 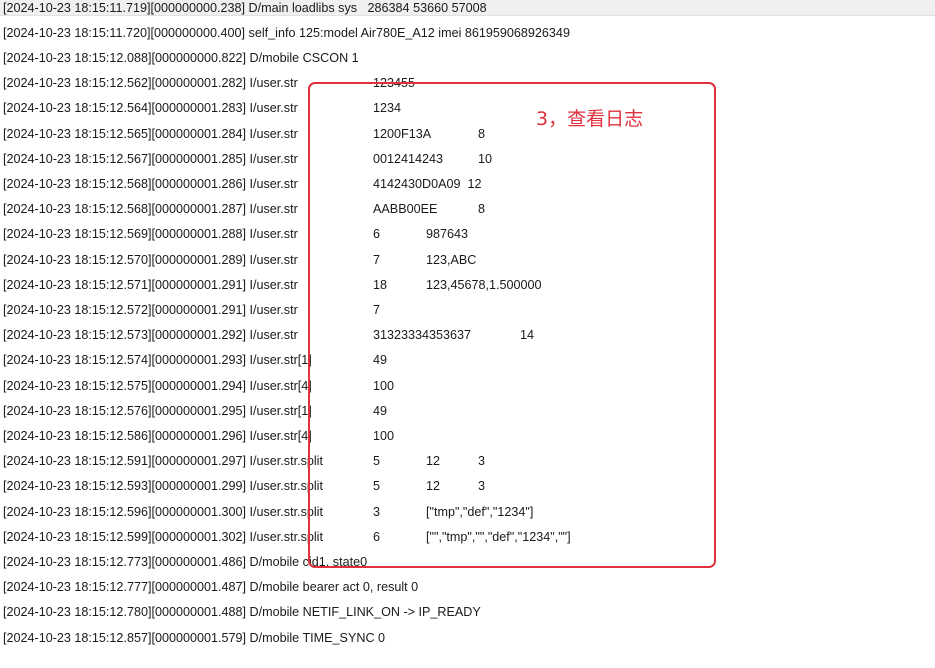 What do you see at coordinates (590, 119) in the screenshot?
I see `annotation-label: 3，查看日志` at bounding box center [590, 119].